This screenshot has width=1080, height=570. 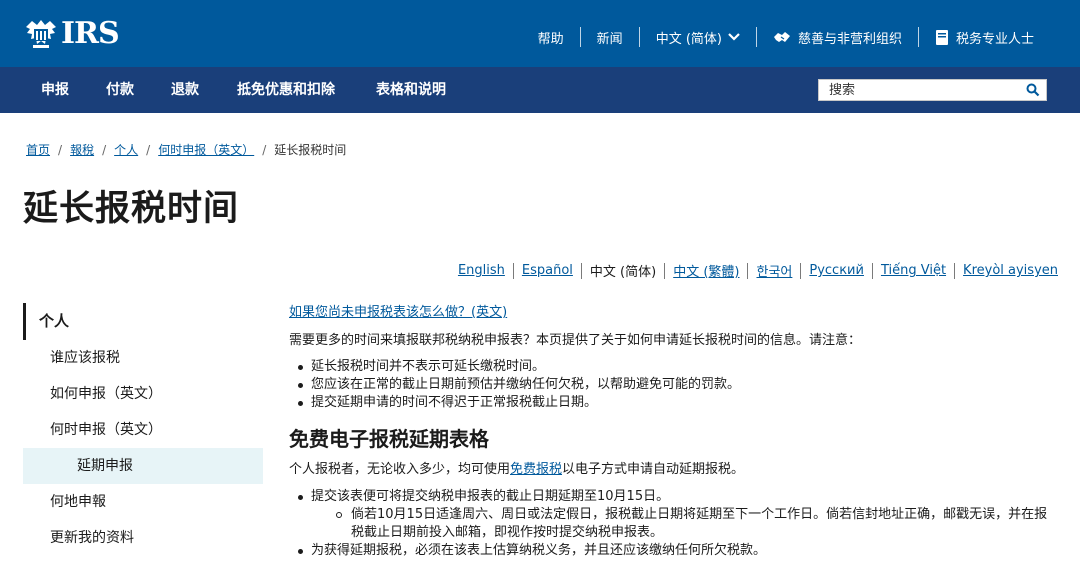 What do you see at coordinates (143, 538) in the screenshot?
I see `sidebar-item-update-info: 更新我的资料` at bounding box center [143, 538].